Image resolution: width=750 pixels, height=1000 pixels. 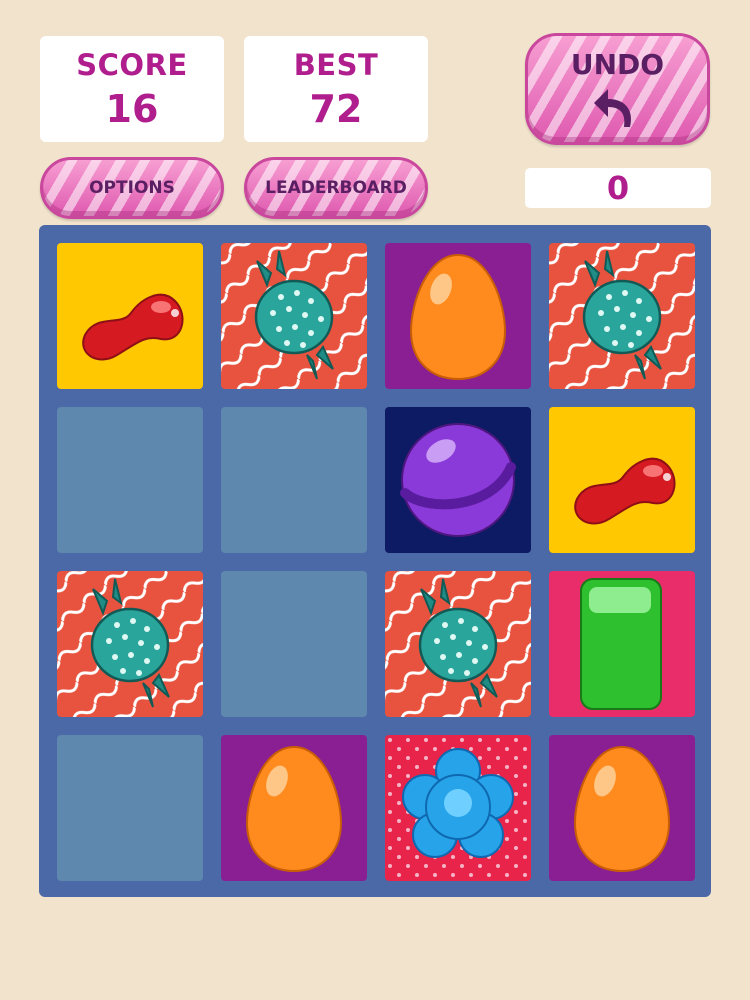 What do you see at coordinates (132, 64) in the screenshot?
I see `score-label: SCORE` at bounding box center [132, 64].